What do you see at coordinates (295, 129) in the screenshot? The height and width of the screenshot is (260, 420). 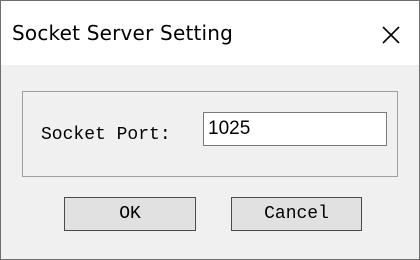 I see `socket-port-input` at bounding box center [295, 129].